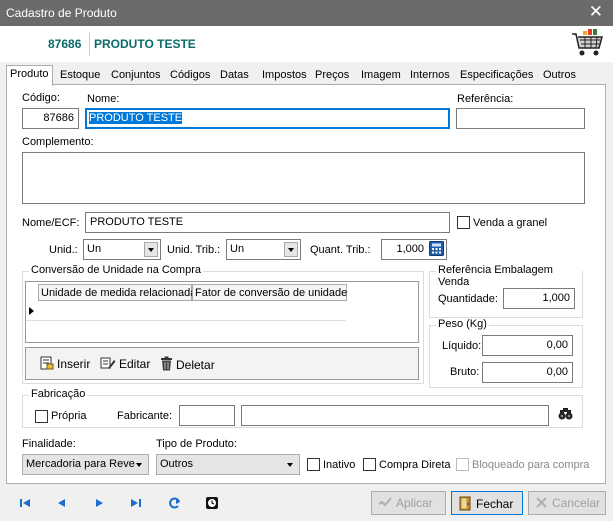 The image size is (613, 521). Describe the element at coordinates (559, 76) in the screenshot. I see `tab-outros: Outros` at that location.